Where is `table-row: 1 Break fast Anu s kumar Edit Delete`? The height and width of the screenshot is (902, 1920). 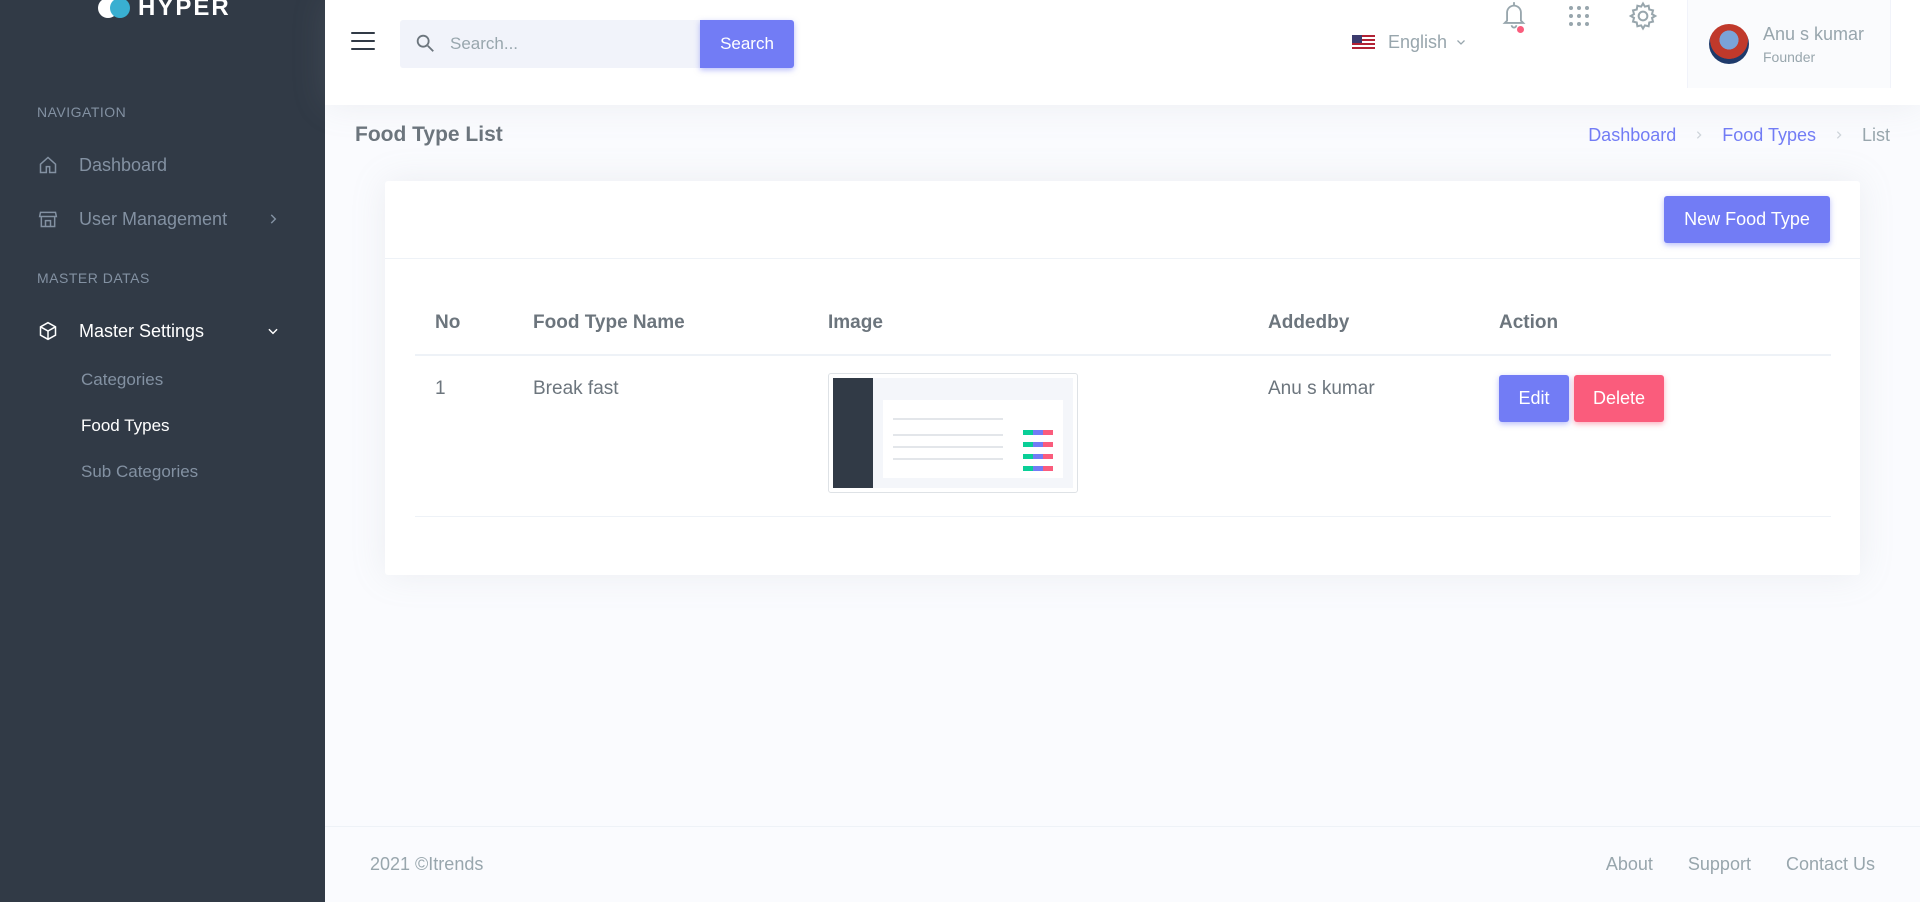
table-row: 1 Break fast Anu s kumar Edit Delete is located at coordinates (1123, 436).